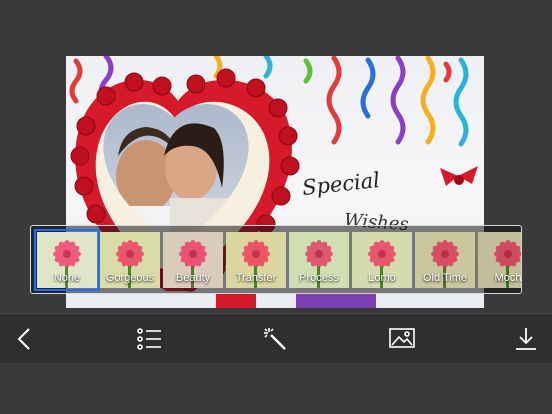  What do you see at coordinates (319, 260) in the screenshot?
I see `filter-item: Process` at bounding box center [319, 260].